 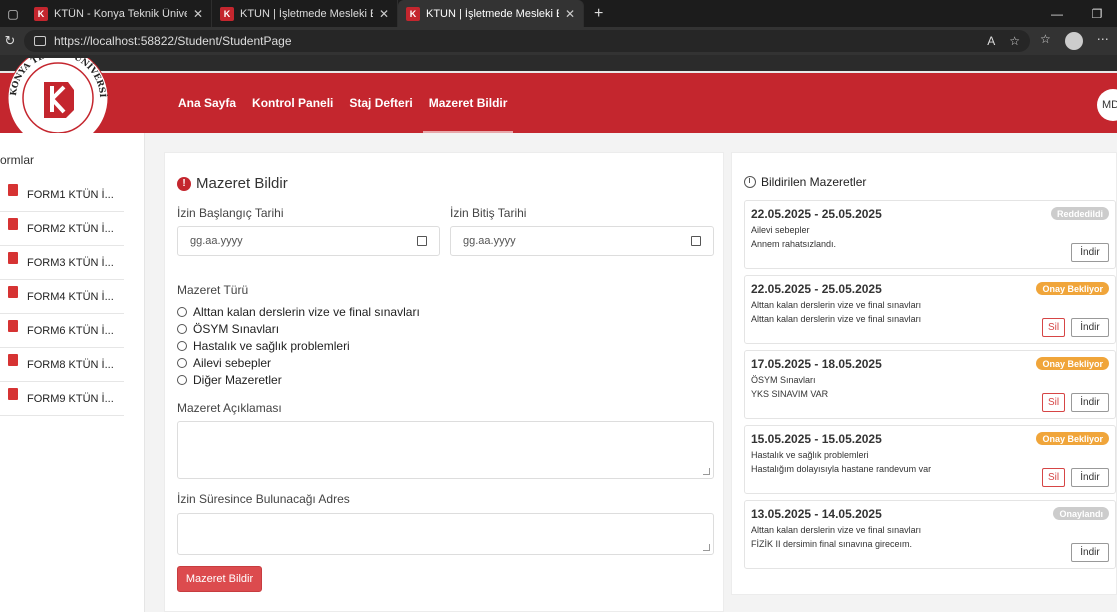 What do you see at coordinates (468, 103) in the screenshot?
I see `nav-mazeret-bildir: Mazeret Bildir` at bounding box center [468, 103].